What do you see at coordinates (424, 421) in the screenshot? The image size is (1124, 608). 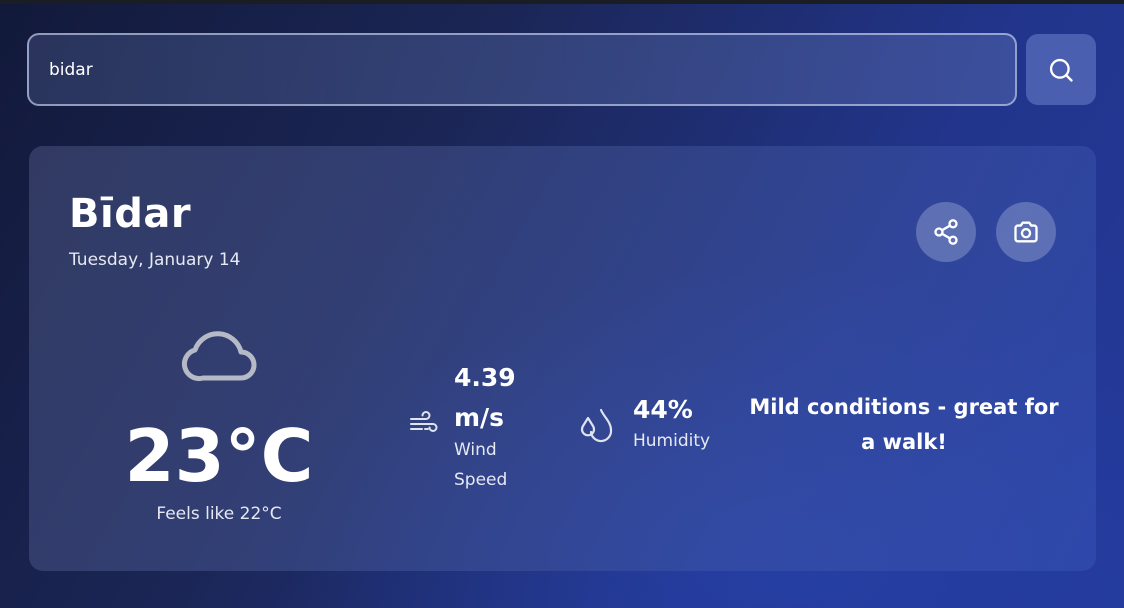 I see `wind-icon` at bounding box center [424, 421].